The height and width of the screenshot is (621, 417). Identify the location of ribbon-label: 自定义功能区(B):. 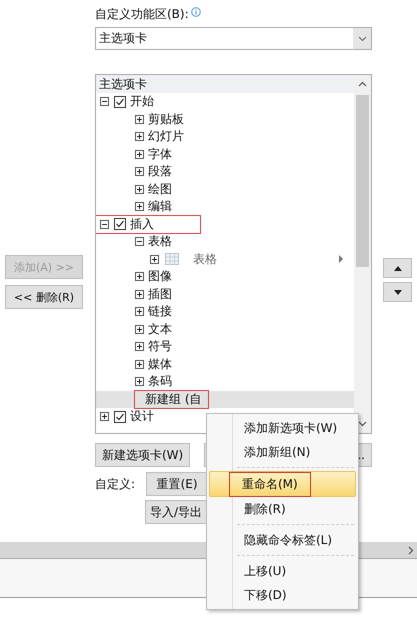
(142, 14).